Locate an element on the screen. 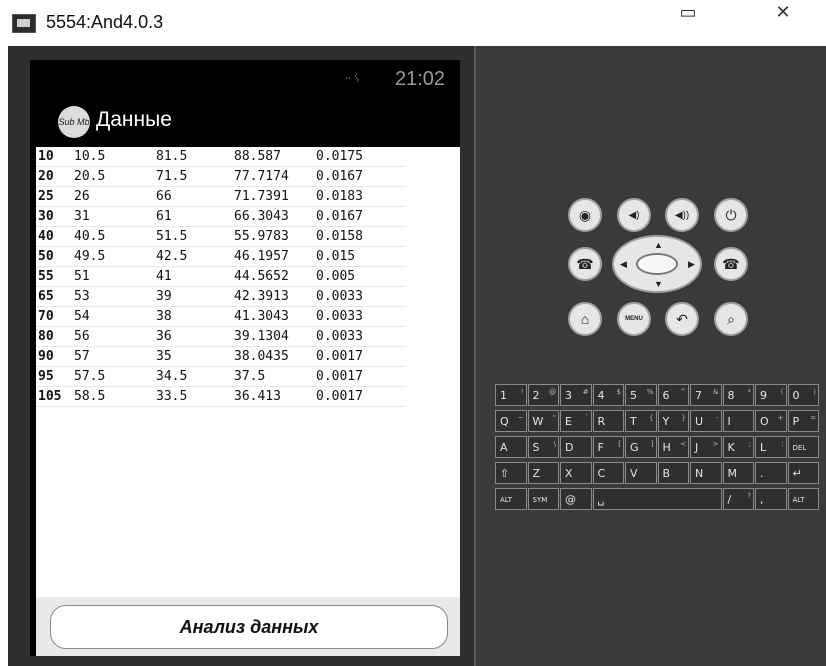 This screenshot has height=666, width=826. dpad-down-icon: ▼ is located at coordinates (658, 284).